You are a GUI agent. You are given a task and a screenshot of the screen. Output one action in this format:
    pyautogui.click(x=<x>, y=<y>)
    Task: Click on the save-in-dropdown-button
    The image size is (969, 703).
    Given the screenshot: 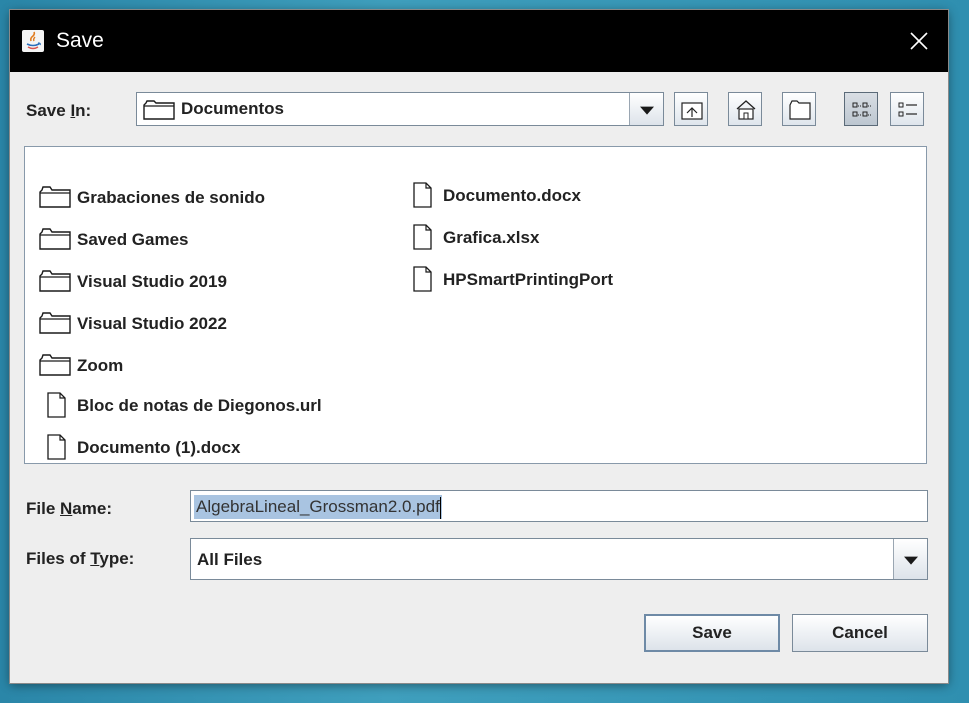 What is the action you would take?
    pyautogui.click(x=646, y=109)
    